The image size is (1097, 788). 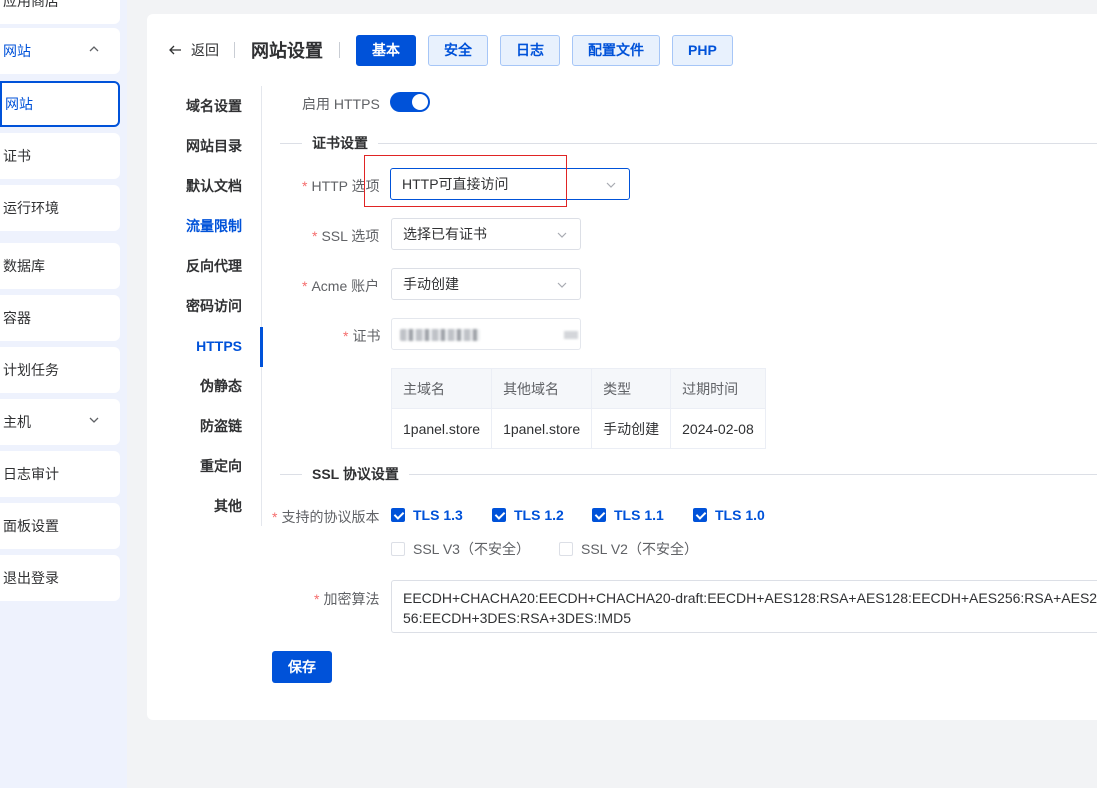 I want to click on enable-https-switch, so click(x=410, y=102).